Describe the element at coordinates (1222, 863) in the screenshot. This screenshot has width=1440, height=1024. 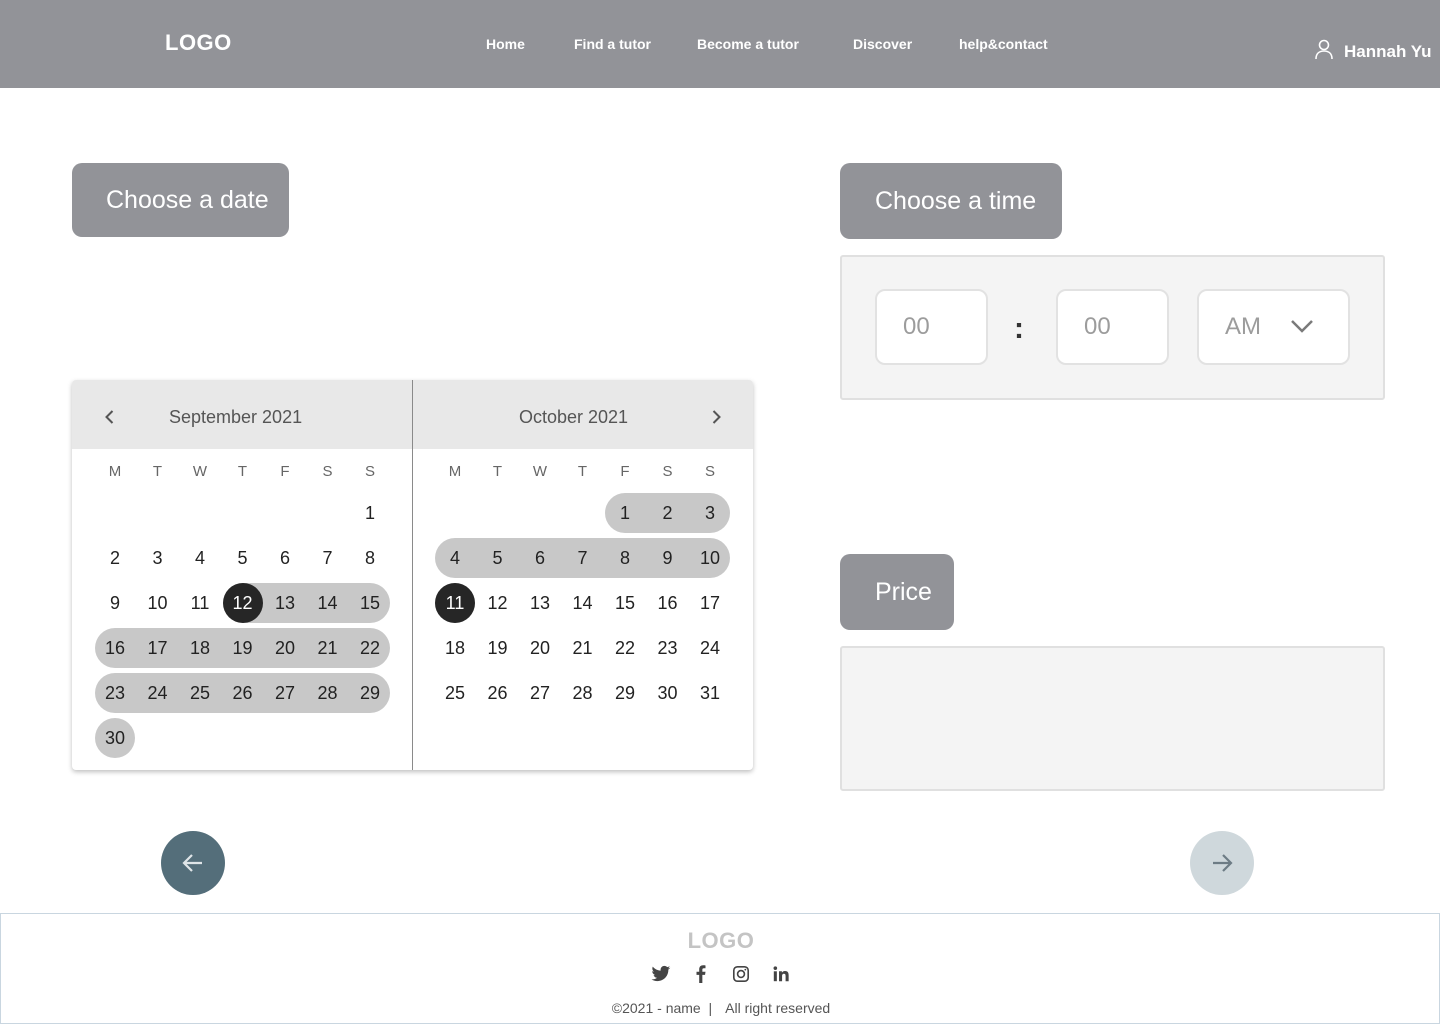
I see `next-button` at that location.